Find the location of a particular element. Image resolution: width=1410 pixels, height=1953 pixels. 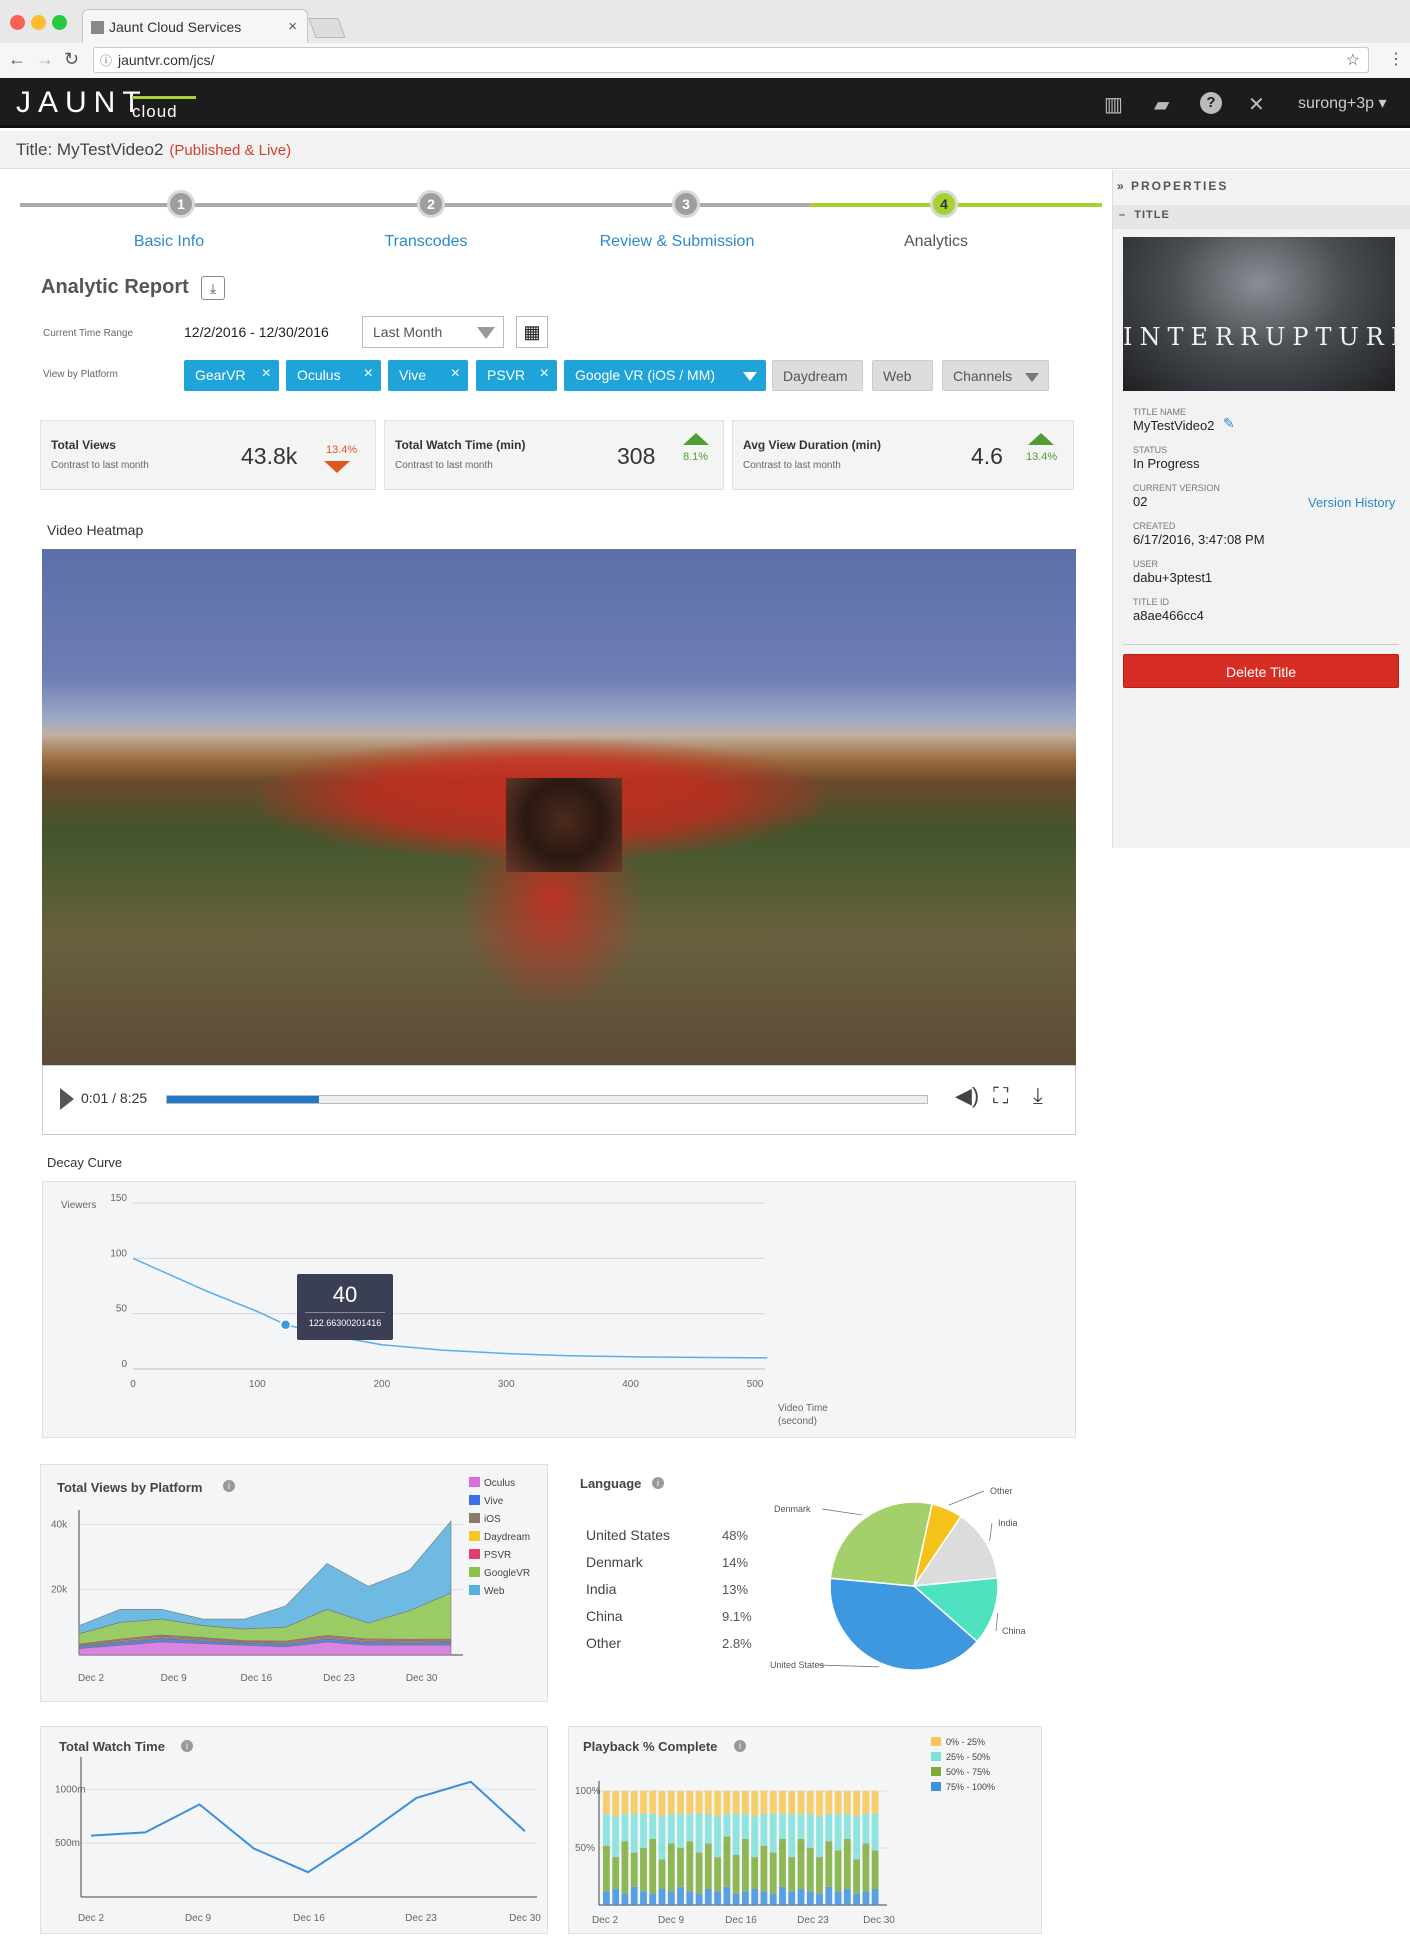

chip-psvr: PSVR × is located at coordinates (516, 375).